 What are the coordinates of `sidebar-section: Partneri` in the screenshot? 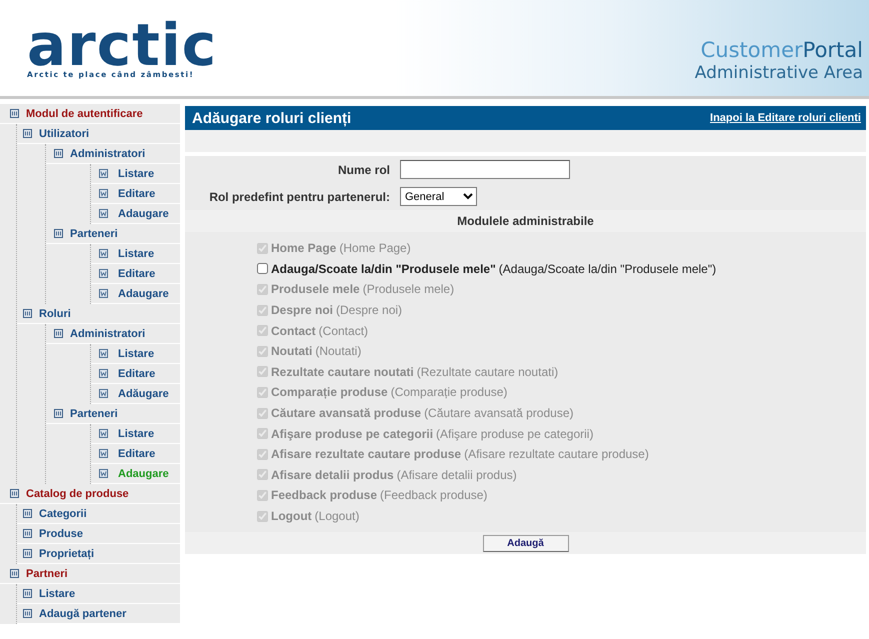 It's located at (47, 574).